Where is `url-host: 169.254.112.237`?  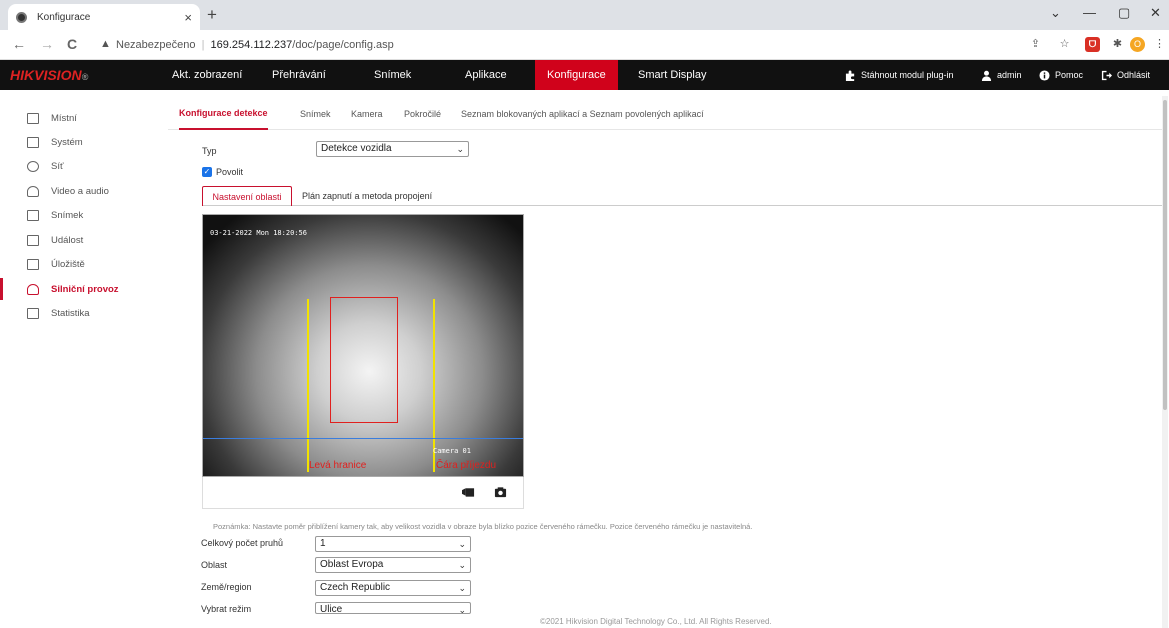 url-host: 169.254.112.237 is located at coordinates (251, 45).